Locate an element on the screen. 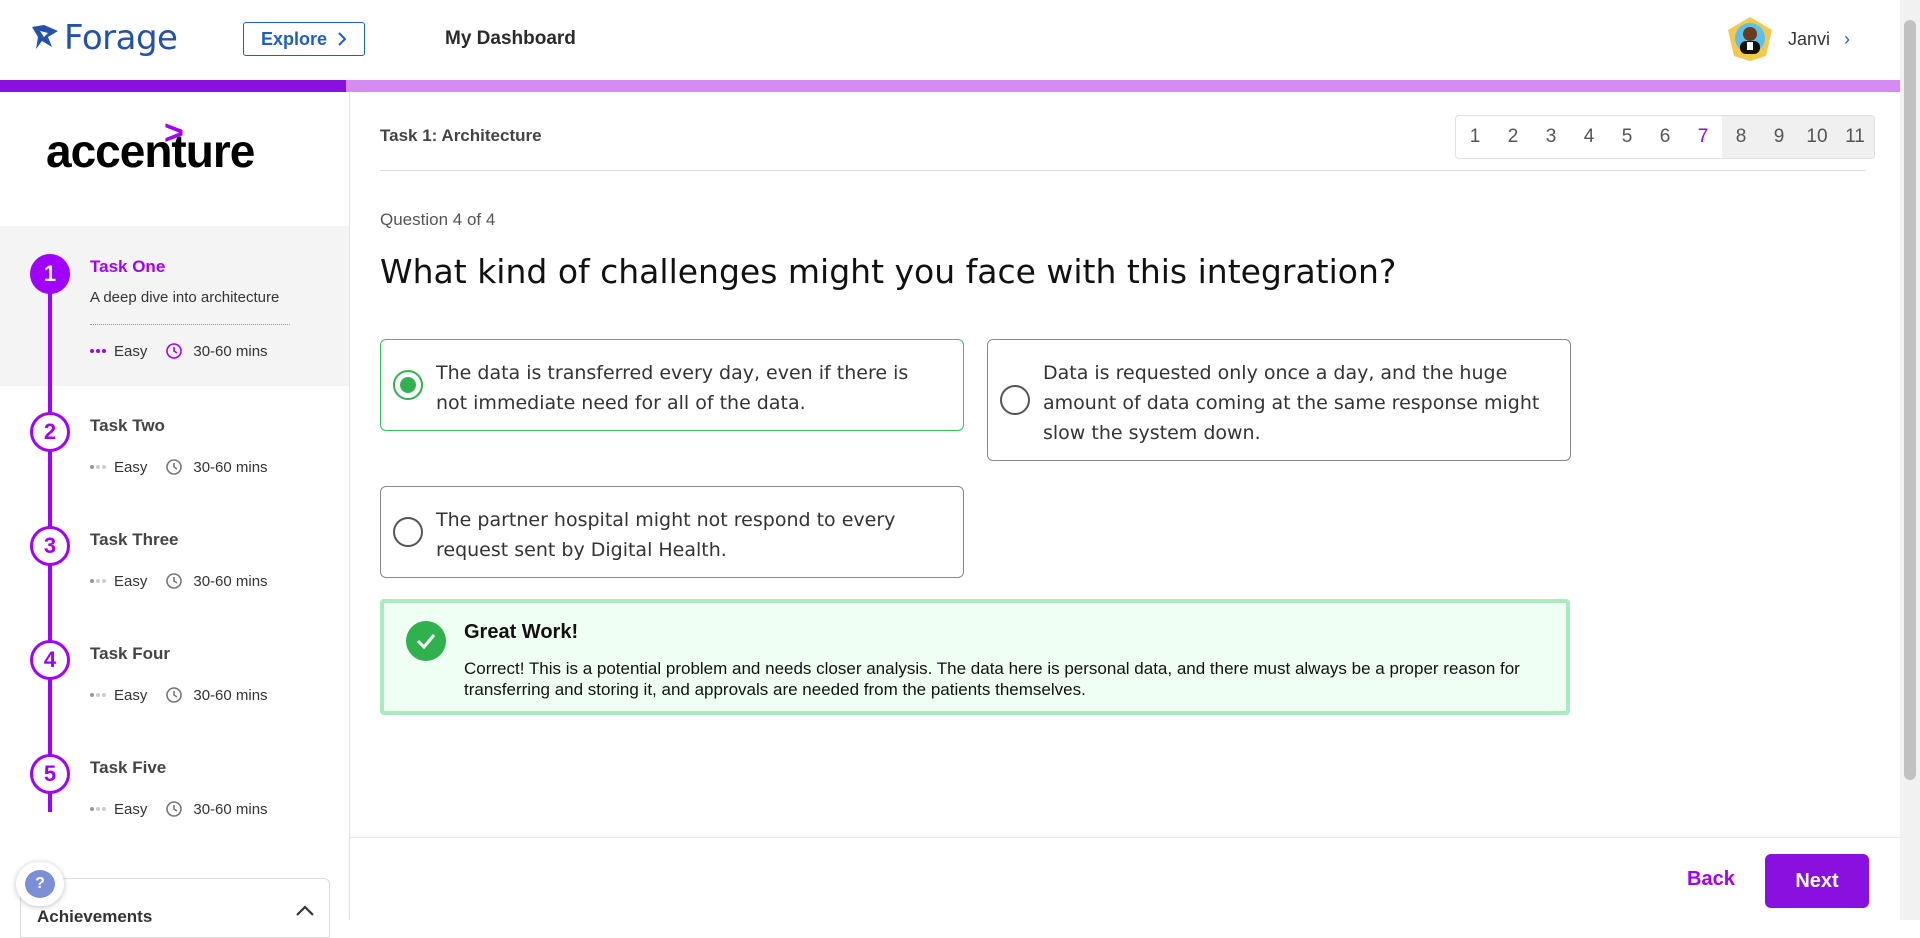  achievements-panel: Achievements is located at coordinates (175, 908).